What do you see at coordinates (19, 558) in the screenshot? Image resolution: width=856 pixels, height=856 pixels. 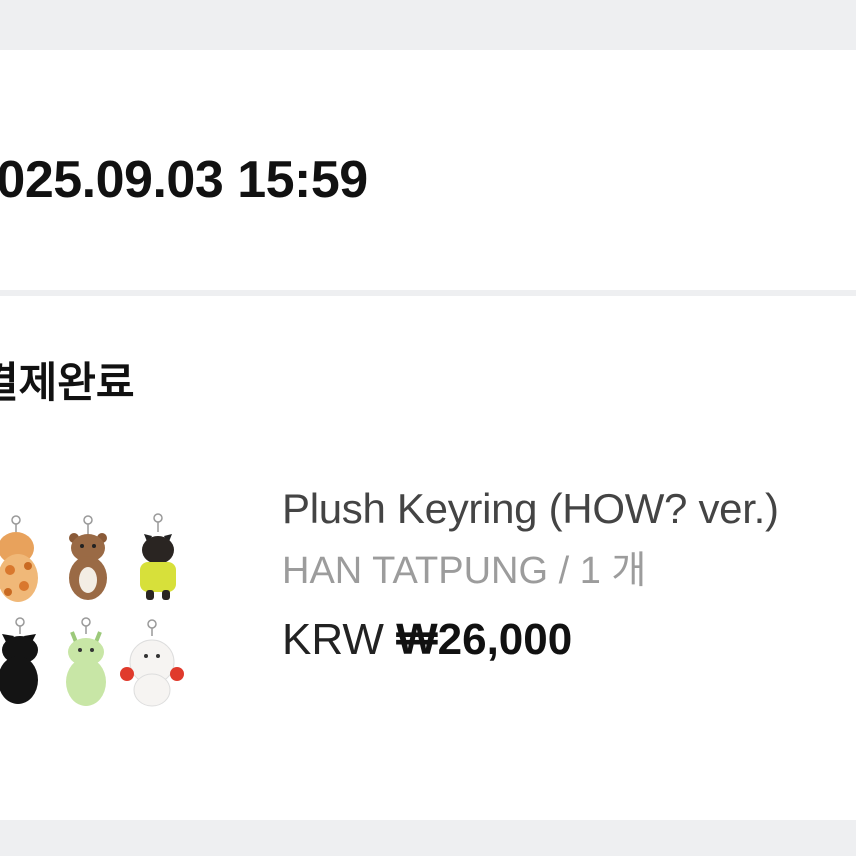 I see `plush-tiger-icon` at bounding box center [19, 558].